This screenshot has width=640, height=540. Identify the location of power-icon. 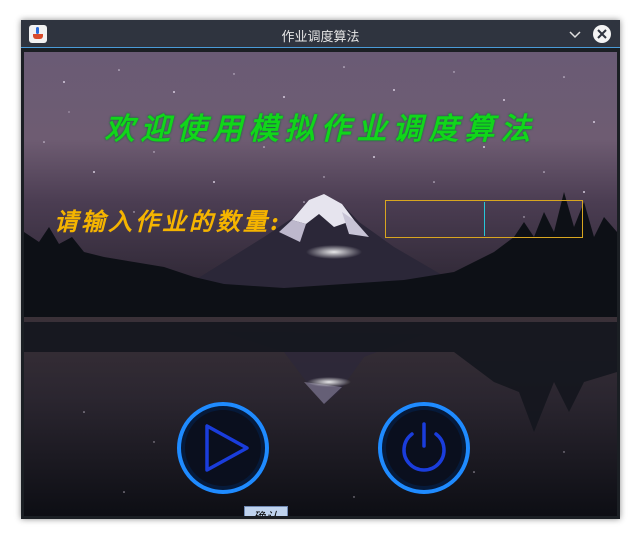
(424, 448).